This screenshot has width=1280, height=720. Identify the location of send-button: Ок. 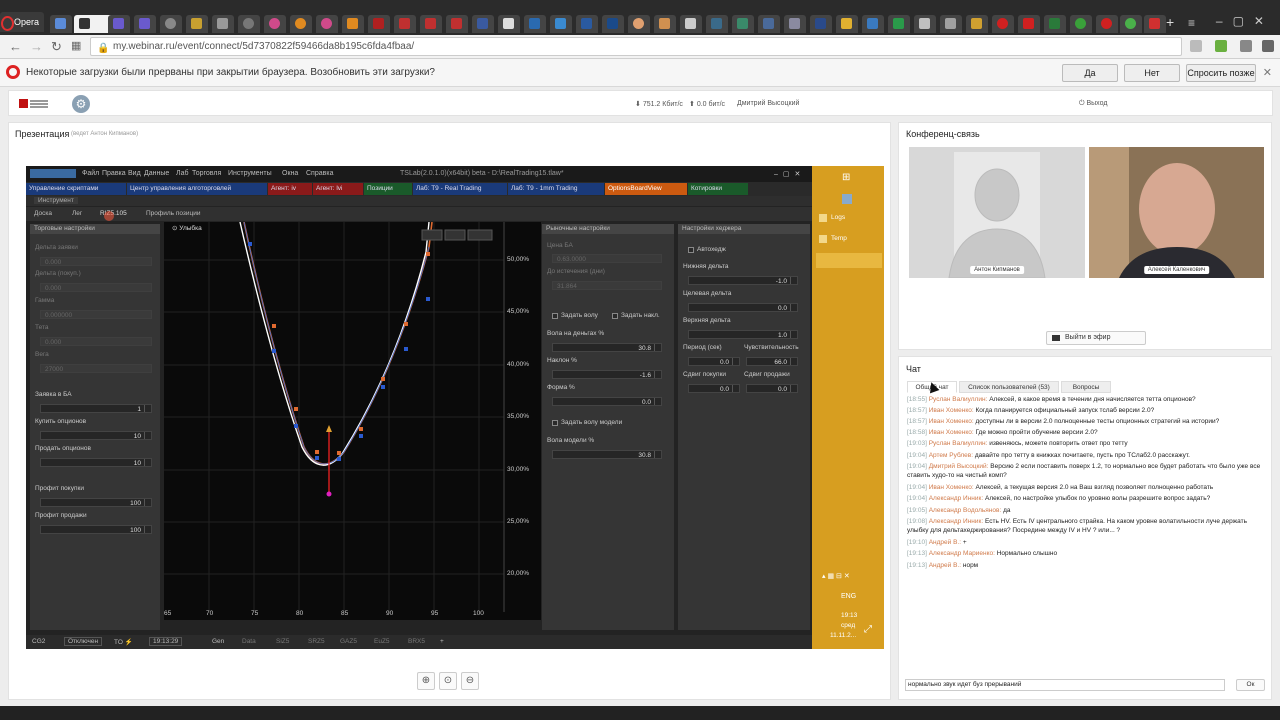
(1250, 685).